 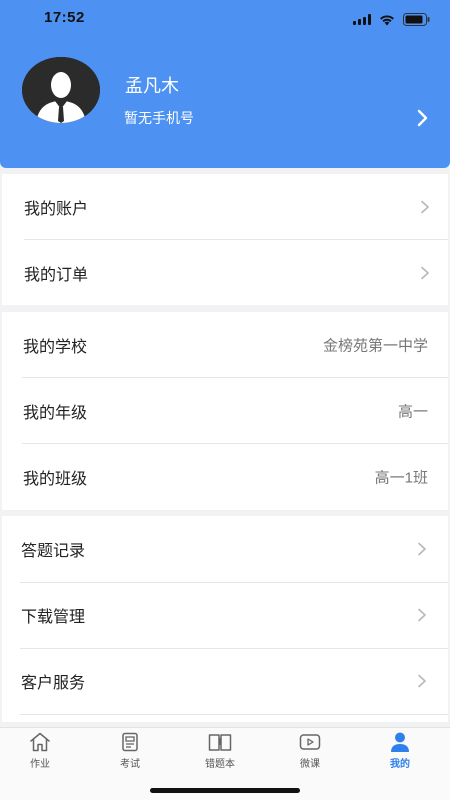 I want to click on tab-label: 微课, so click(x=310, y=764).